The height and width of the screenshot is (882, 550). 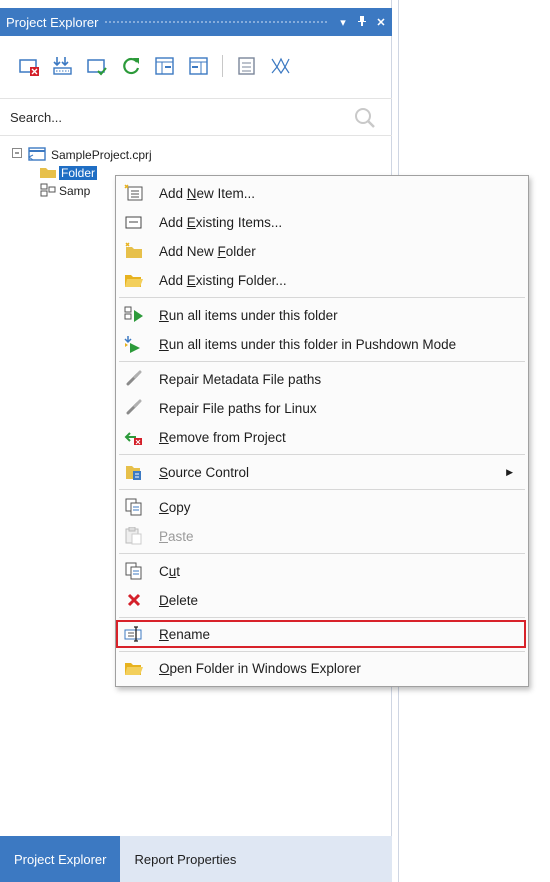 What do you see at coordinates (185, 859) in the screenshot?
I see `tab-report-properties: Report Properties` at bounding box center [185, 859].